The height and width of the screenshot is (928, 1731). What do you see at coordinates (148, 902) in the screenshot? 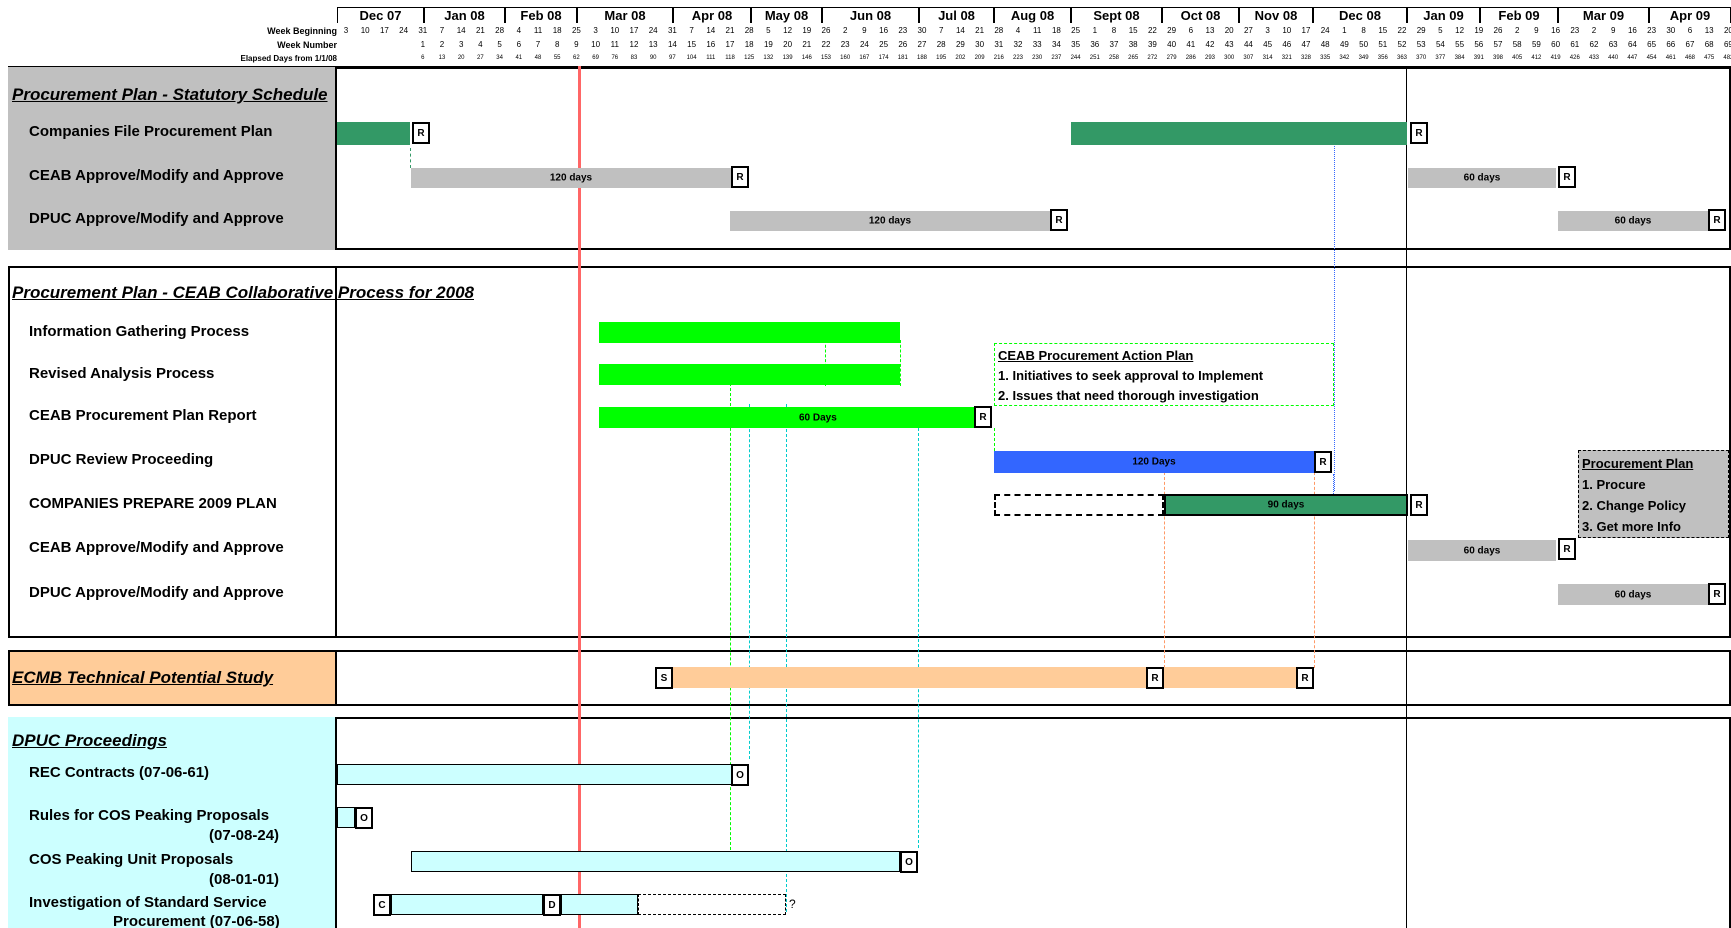
I see `row-label-investigation: Investigation of Standard Service` at bounding box center [148, 902].